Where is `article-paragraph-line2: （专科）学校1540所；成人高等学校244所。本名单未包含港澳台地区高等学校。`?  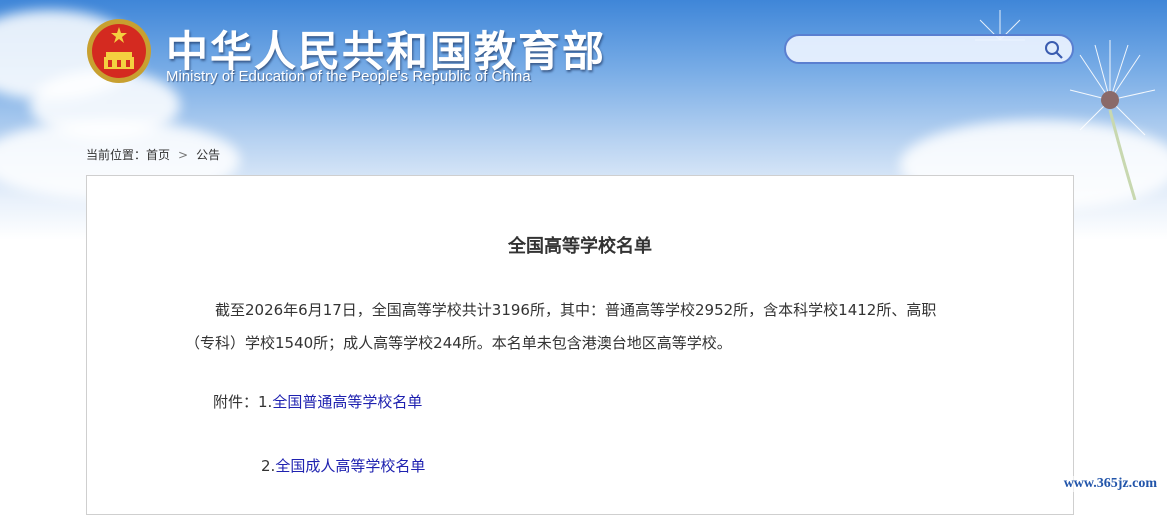
article-paragraph-line2: （专科）学校1540所；成人高等学校244所。本名单未包含港澳台地区高等学校。 is located at coordinates (458, 343).